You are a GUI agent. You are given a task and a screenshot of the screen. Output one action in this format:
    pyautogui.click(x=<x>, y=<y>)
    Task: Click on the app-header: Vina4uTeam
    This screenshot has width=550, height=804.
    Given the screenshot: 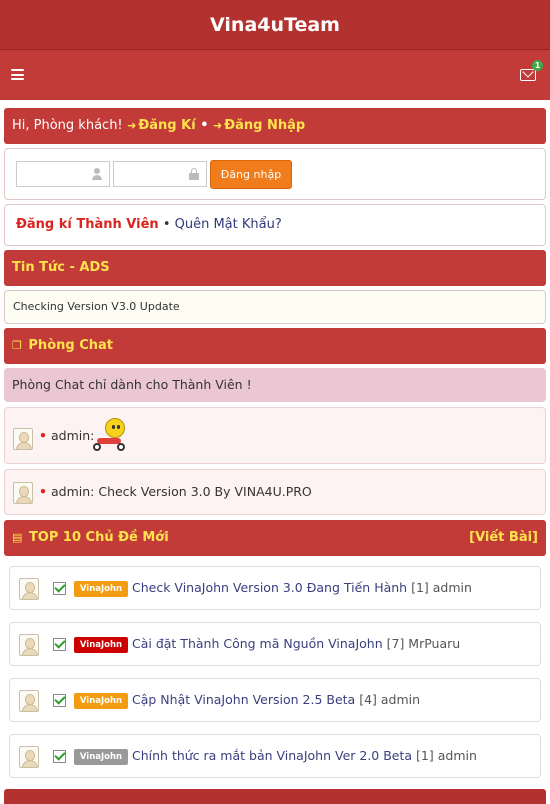 What is the action you would take?
    pyautogui.click(x=275, y=25)
    